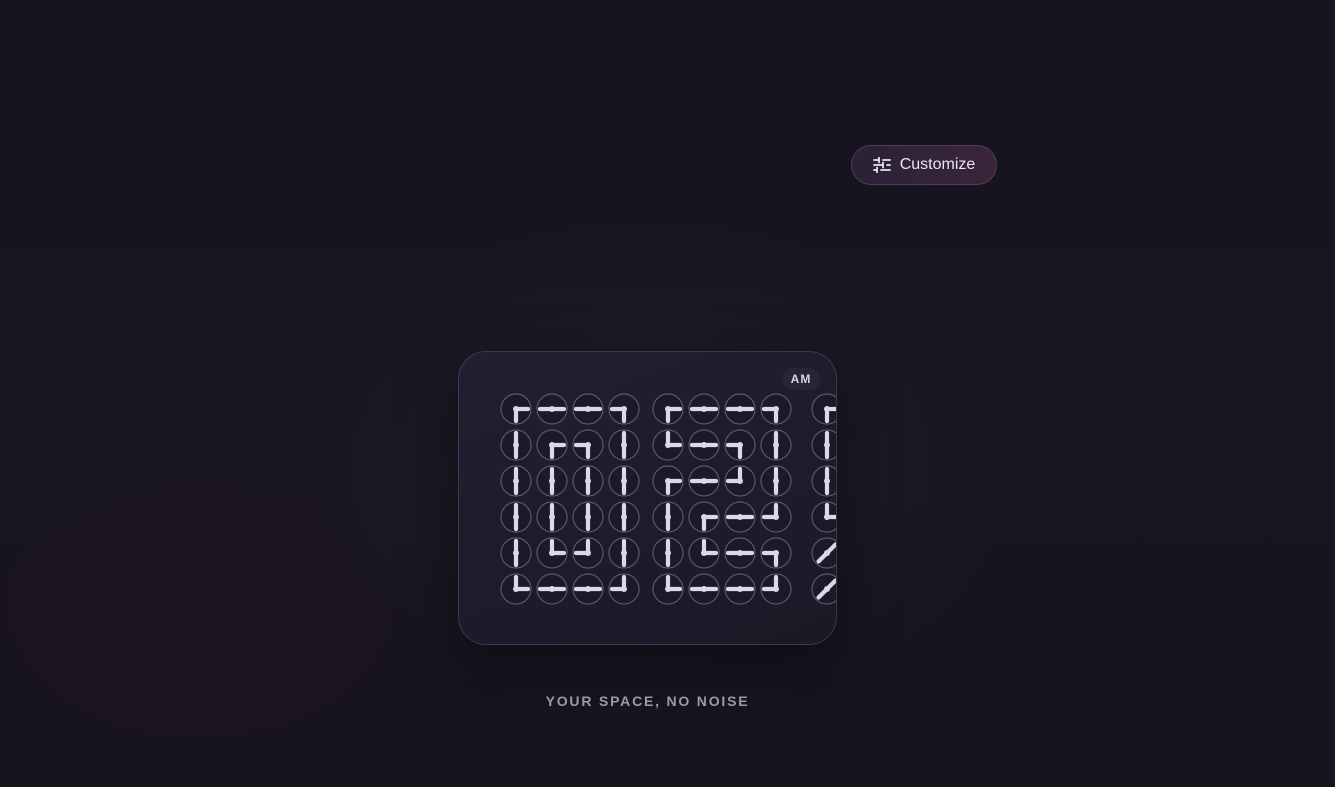 Image resolution: width=1335 pixels, height=787 pixels. What do you see at coordinates (668, 499) in the screenshot?
I see `dial-grid` at bounding box center [668, 499].